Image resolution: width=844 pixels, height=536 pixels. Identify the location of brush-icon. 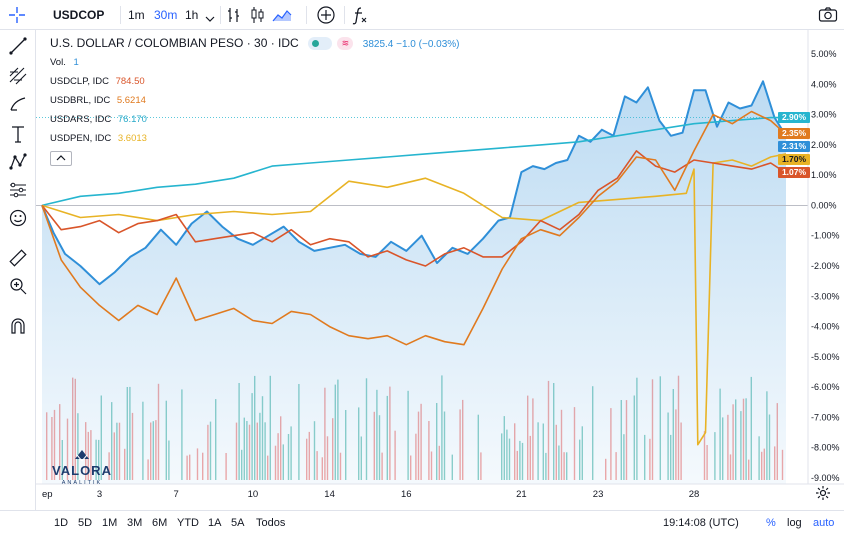
(18, 104).